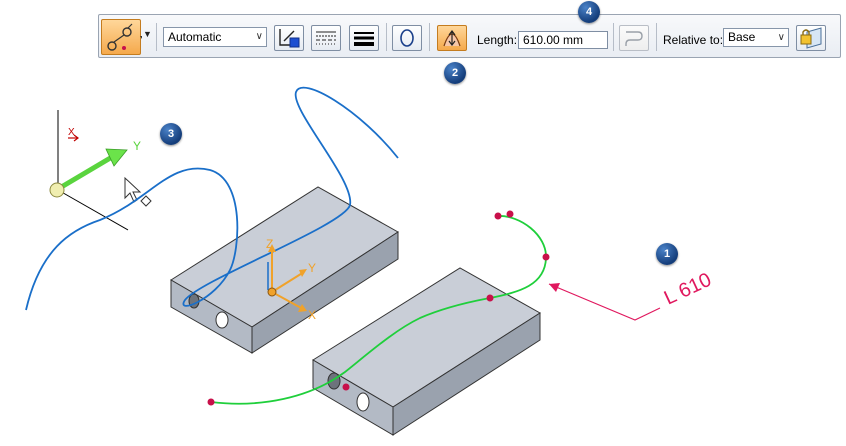 The image size is (846, 446). Describe the element at coordinates (426, 351) in the screenshot. I see `block-lower` at that location.